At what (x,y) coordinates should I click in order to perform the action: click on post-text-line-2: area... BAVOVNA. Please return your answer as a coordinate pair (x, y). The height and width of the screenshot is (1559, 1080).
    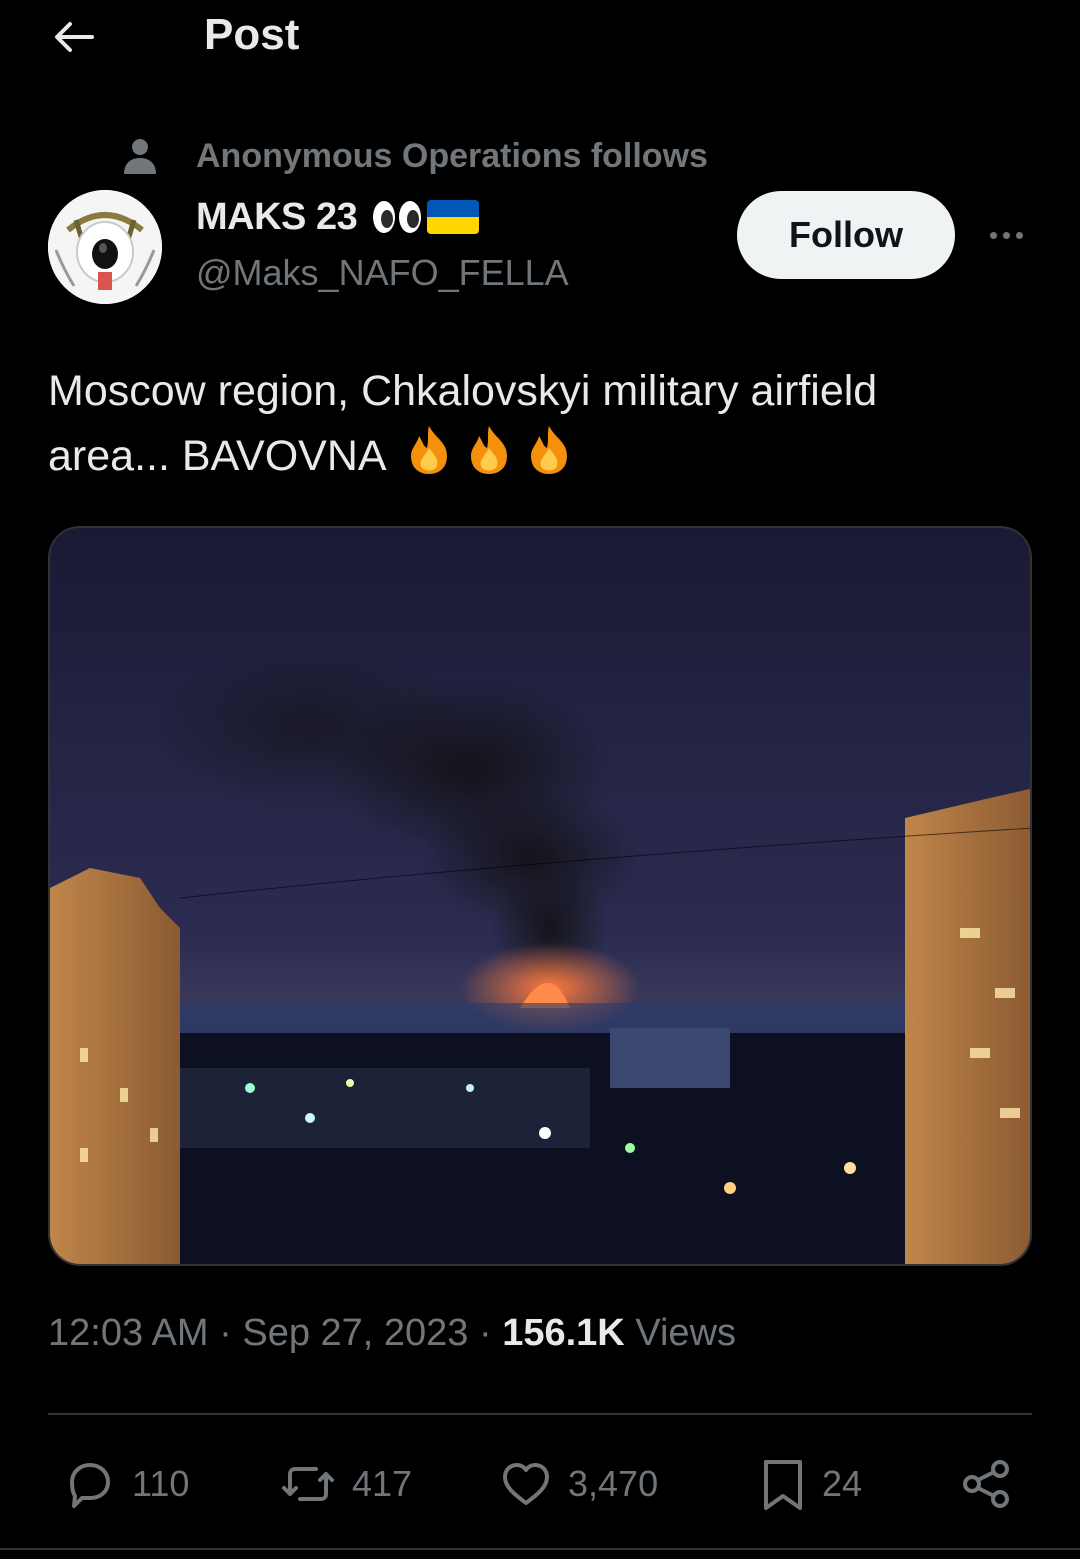
    Looking at the image, I should click on (543, 454).